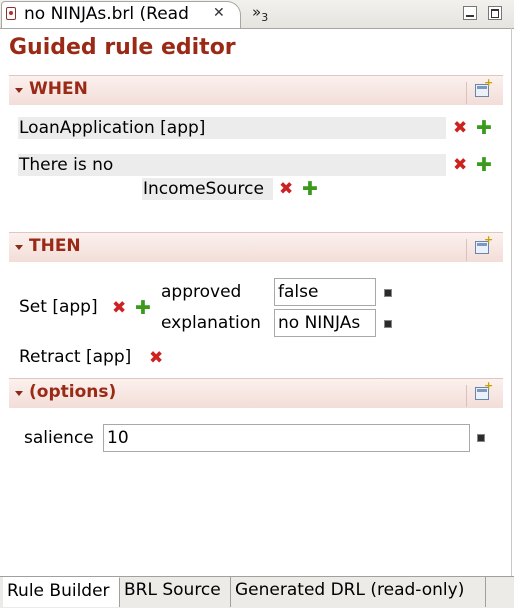 The height and width of the screenshot is (608, 514). What do you see at coordinates (55, 246) in the screenshot?
I see `then-label: THEN` at bounding box center [55, 246].